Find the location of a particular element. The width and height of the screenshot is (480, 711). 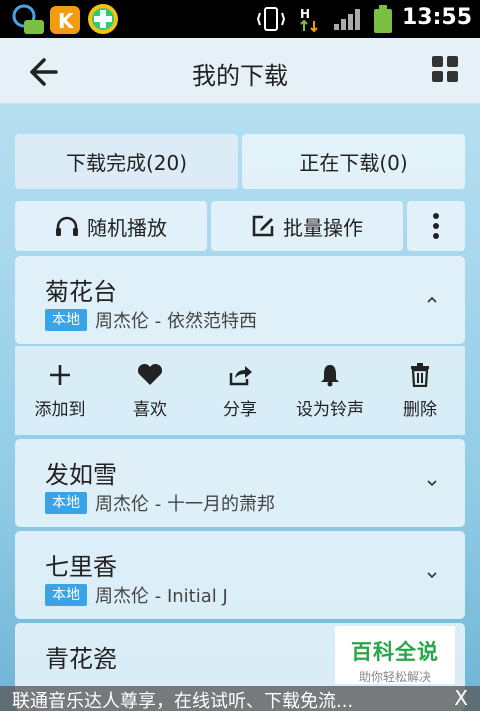

more-options-button is located at coordinates (436, 226).